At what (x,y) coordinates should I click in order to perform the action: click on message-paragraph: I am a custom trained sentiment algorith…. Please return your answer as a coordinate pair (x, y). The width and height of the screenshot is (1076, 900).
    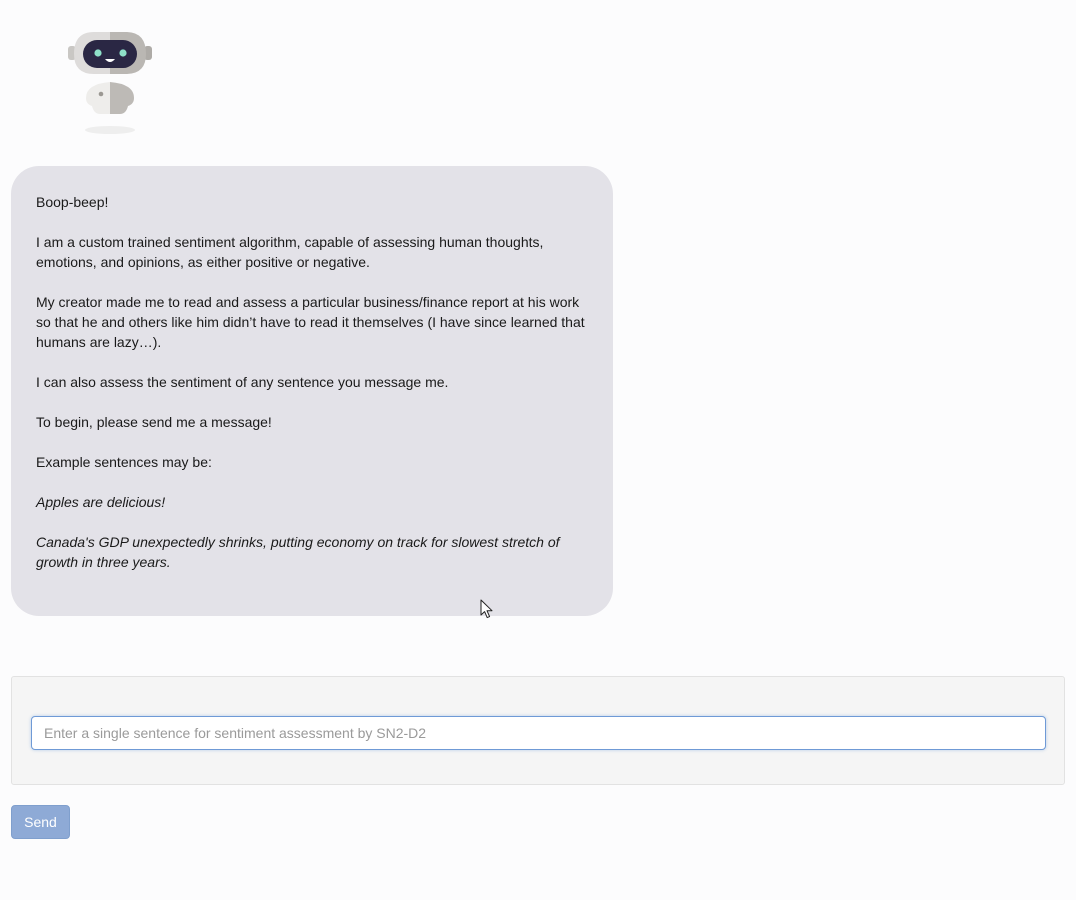
    Looking at the image, I should click on (290, 252).